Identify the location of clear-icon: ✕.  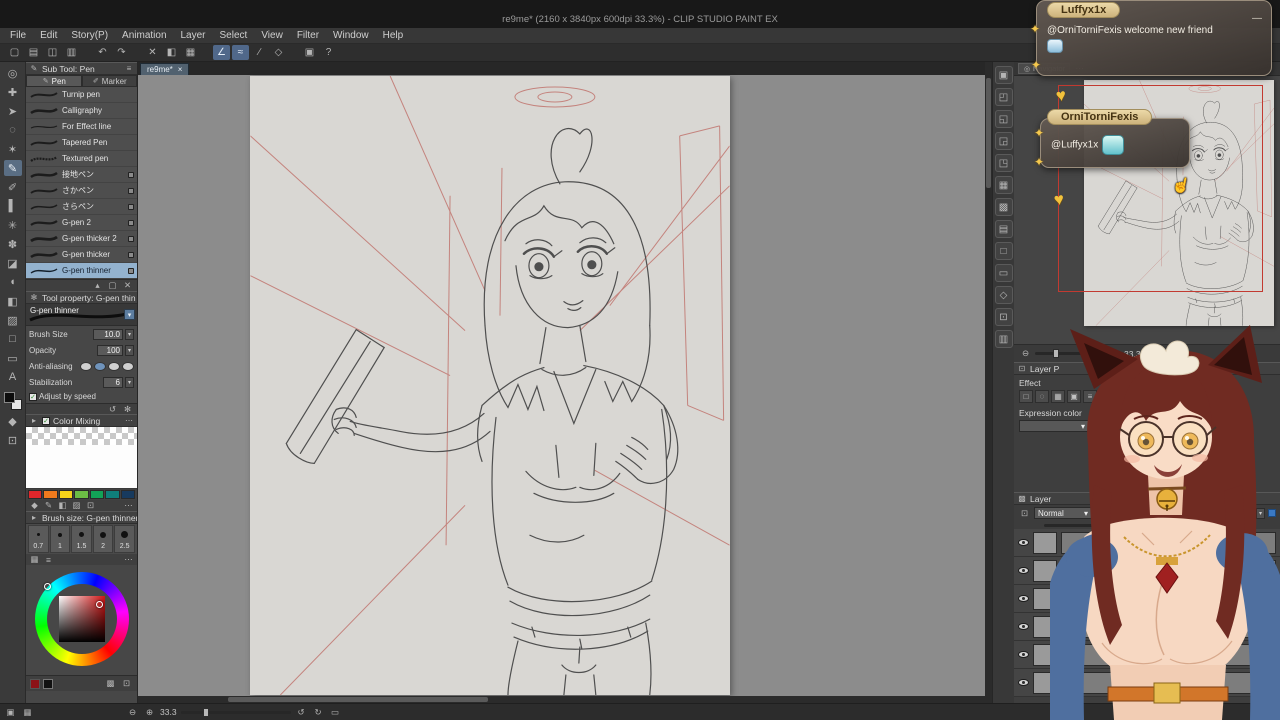
(152, 52).